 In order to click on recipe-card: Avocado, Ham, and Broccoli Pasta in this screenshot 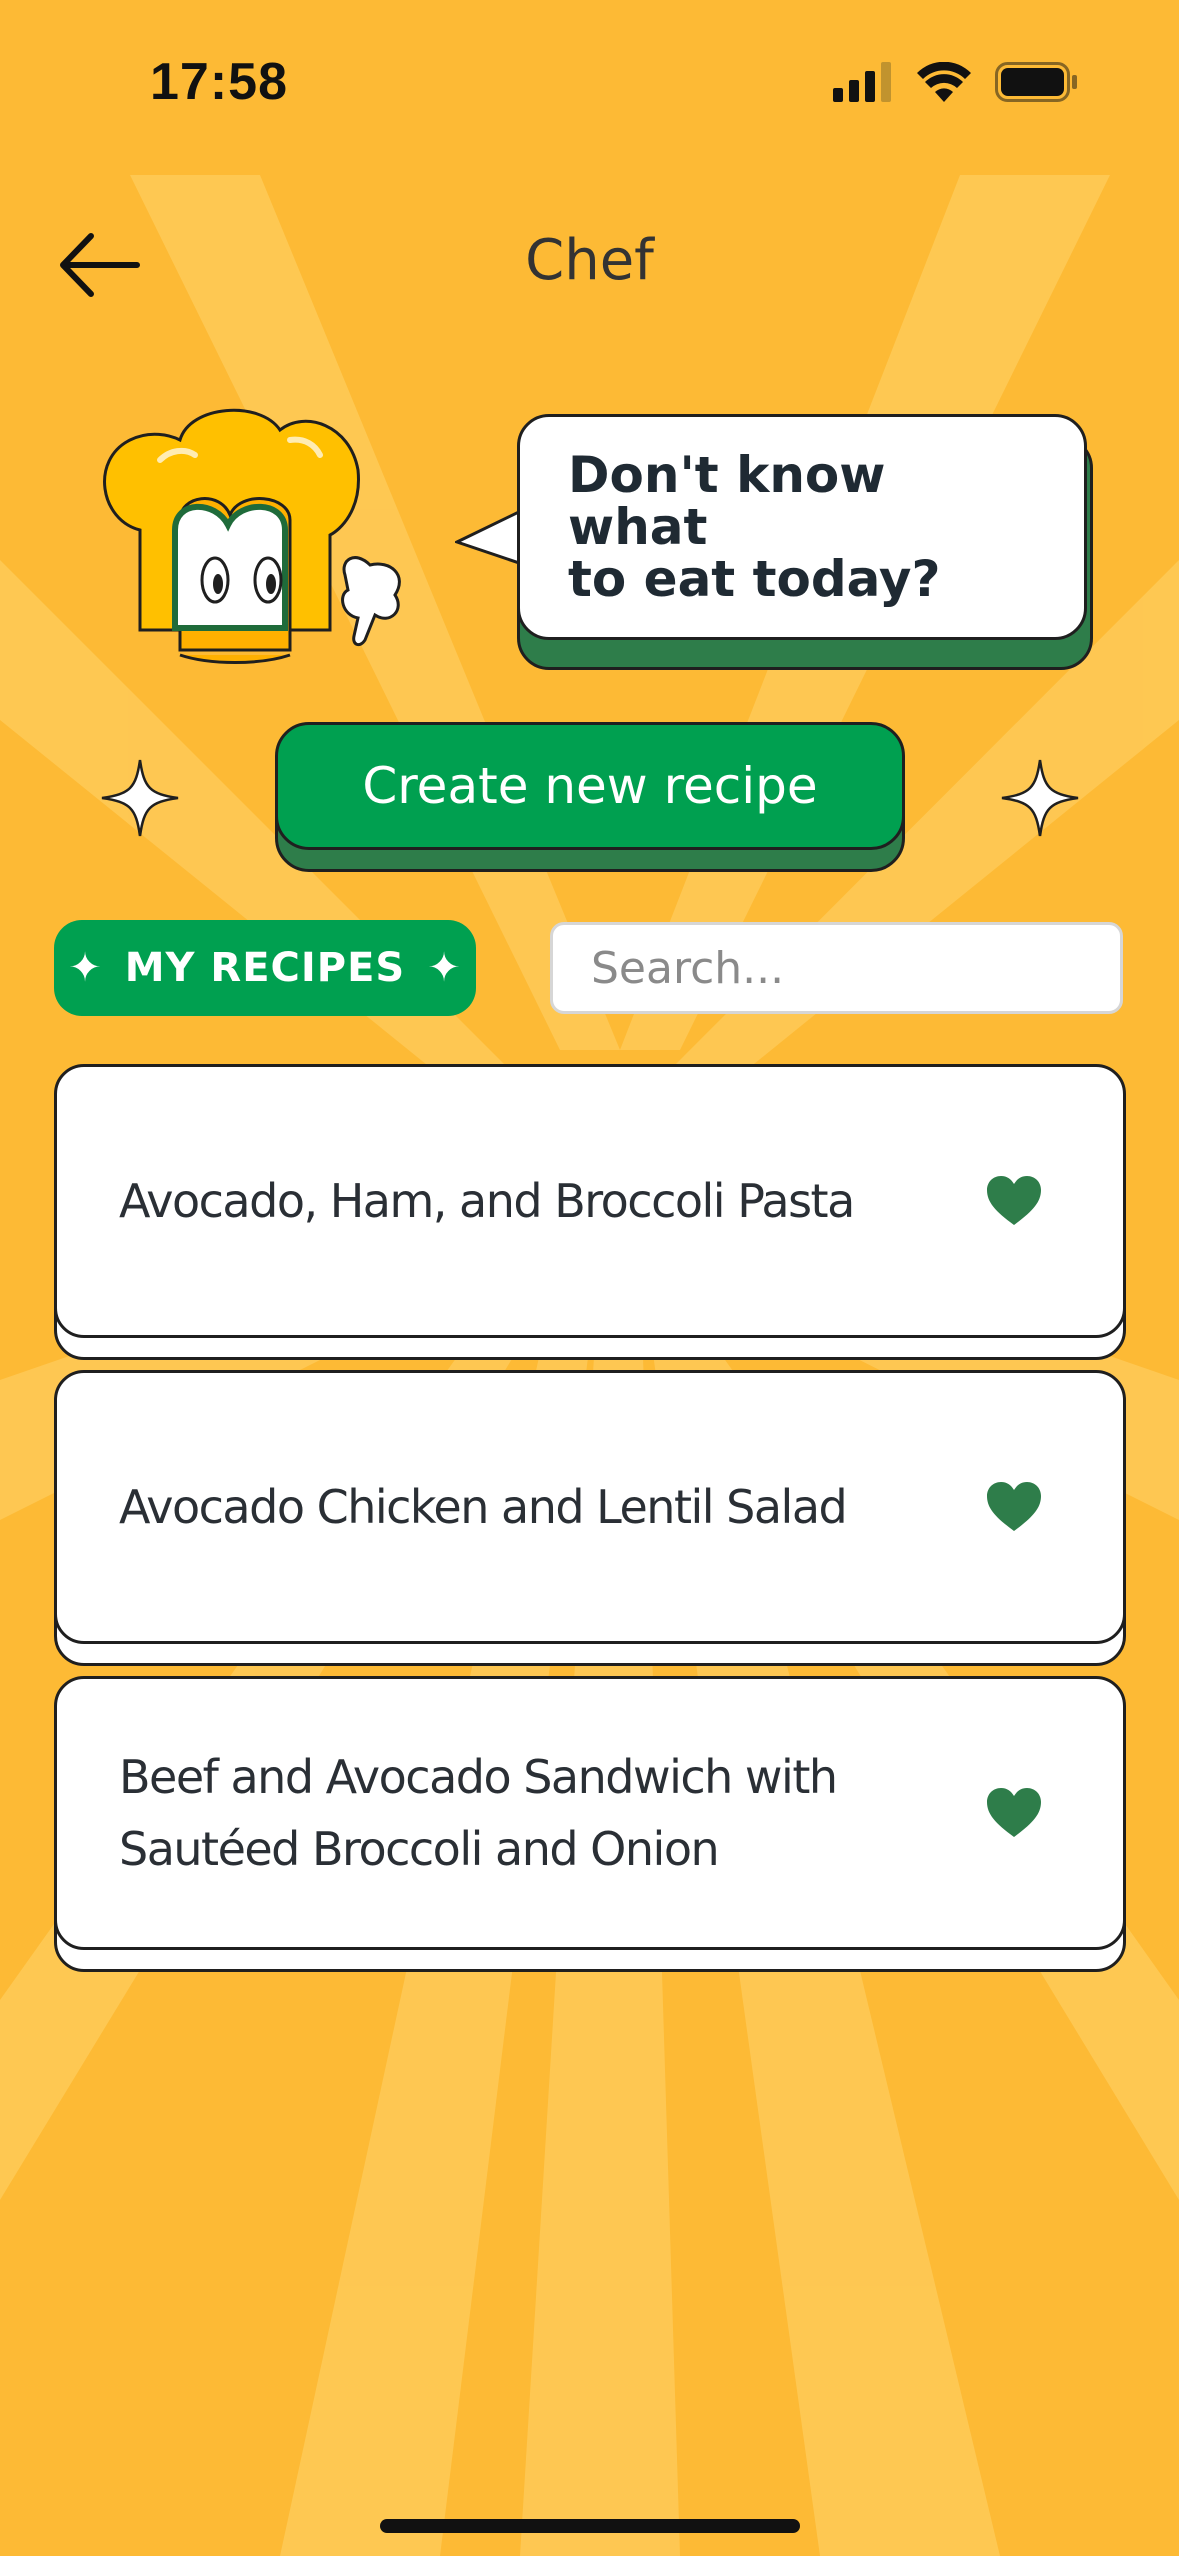, I will do `click(590, 1212)`.